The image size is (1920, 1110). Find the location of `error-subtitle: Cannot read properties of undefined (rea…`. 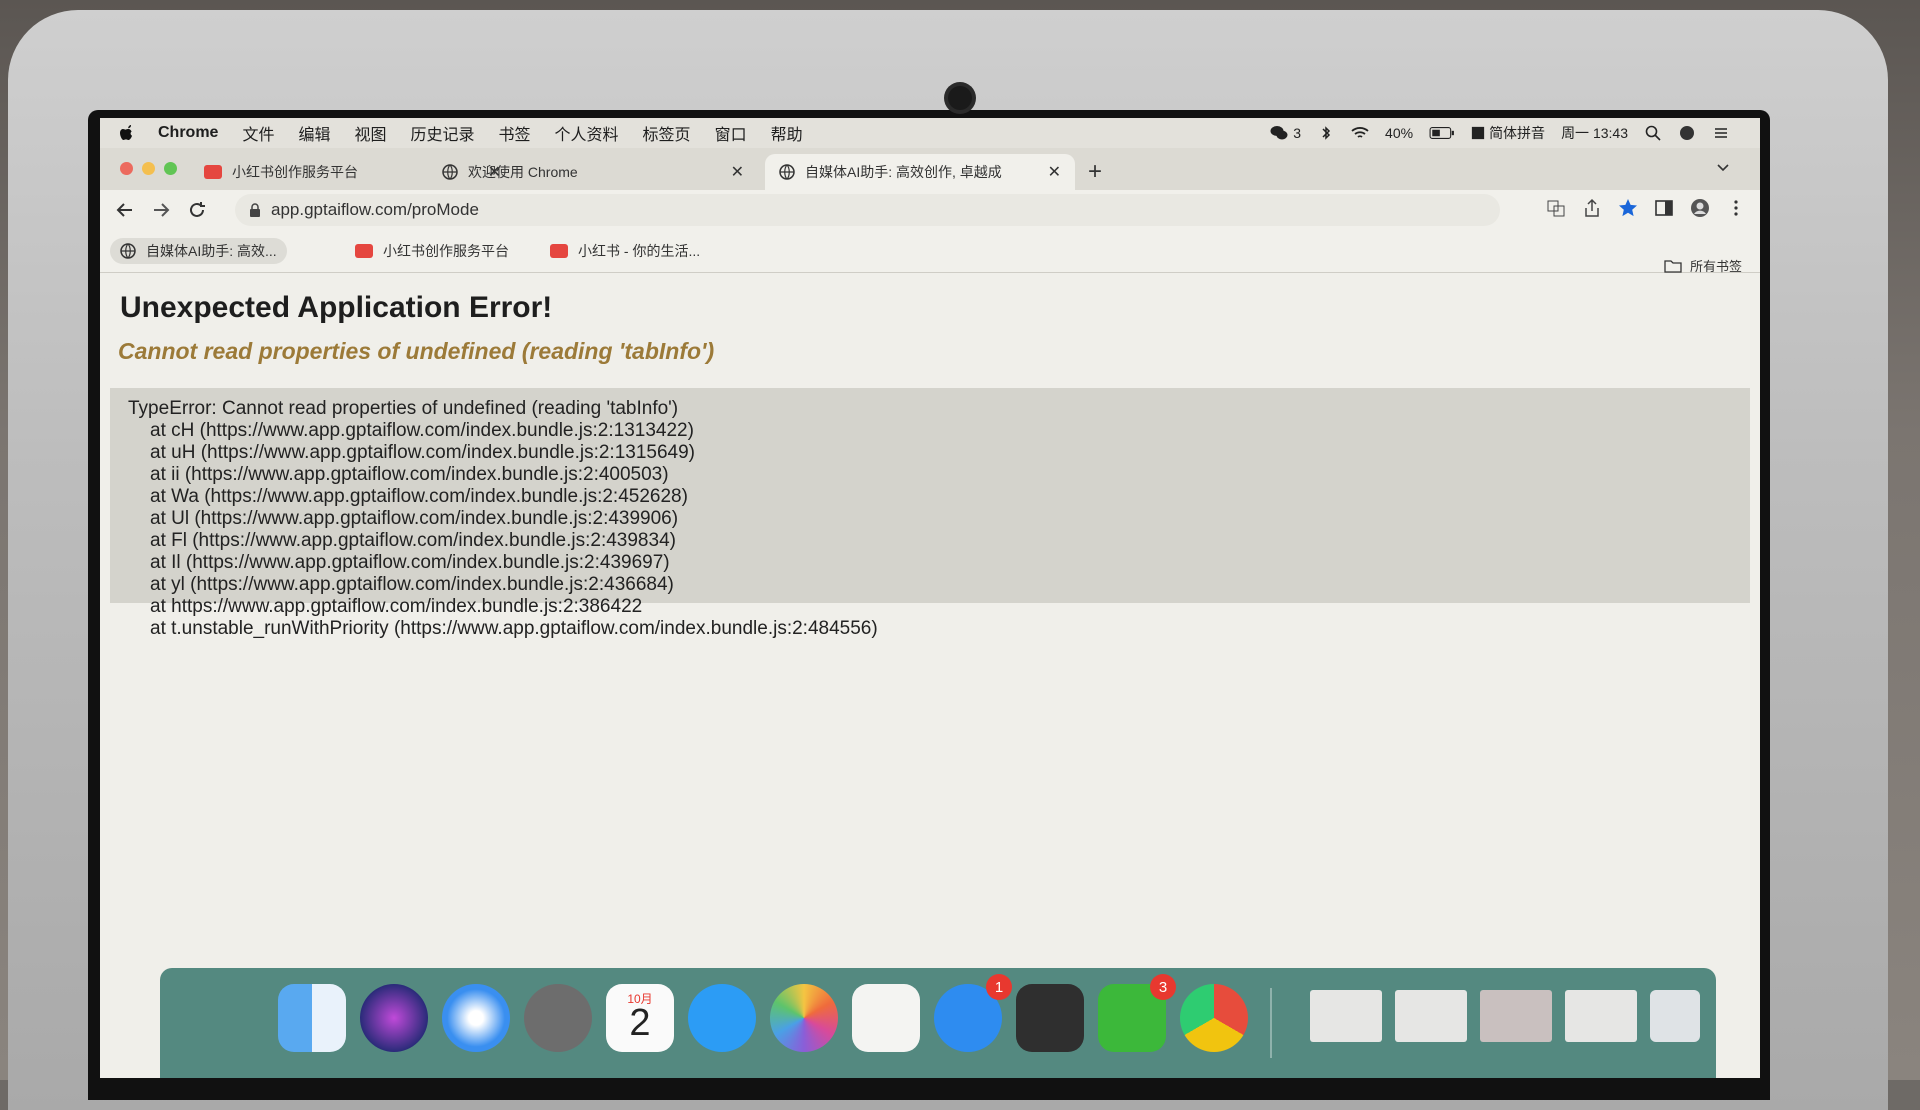

error-subtitle: Cannot read properties of undefined (rea… is located at coordinates (416, 351).